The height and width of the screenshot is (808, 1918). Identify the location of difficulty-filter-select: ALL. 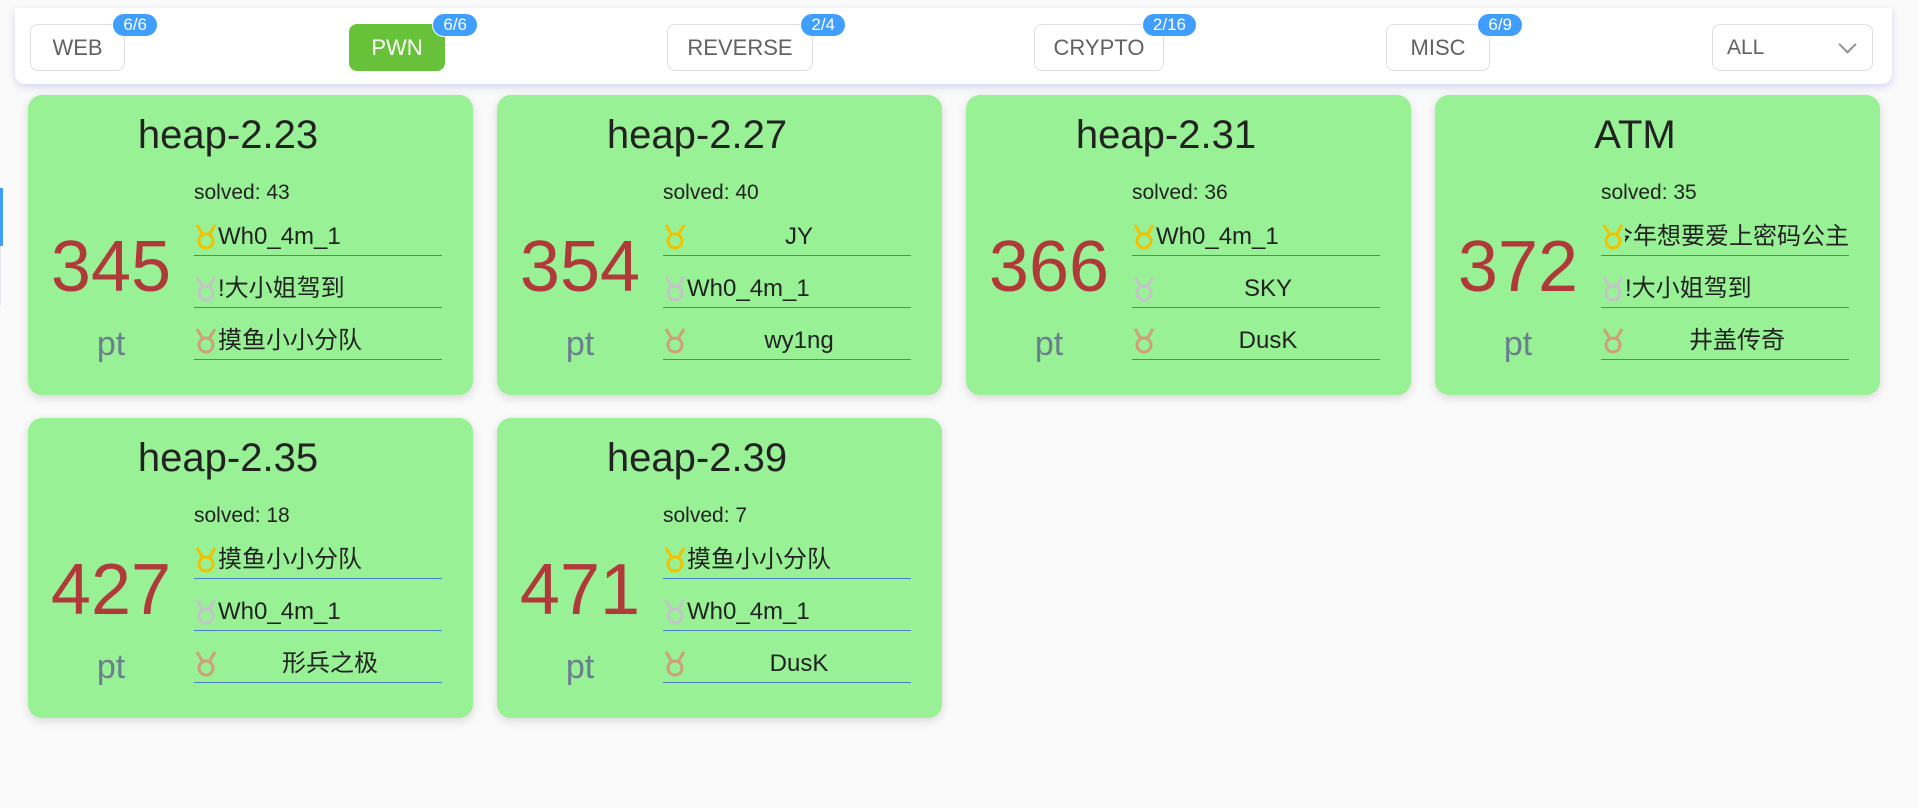
(1792, 47).